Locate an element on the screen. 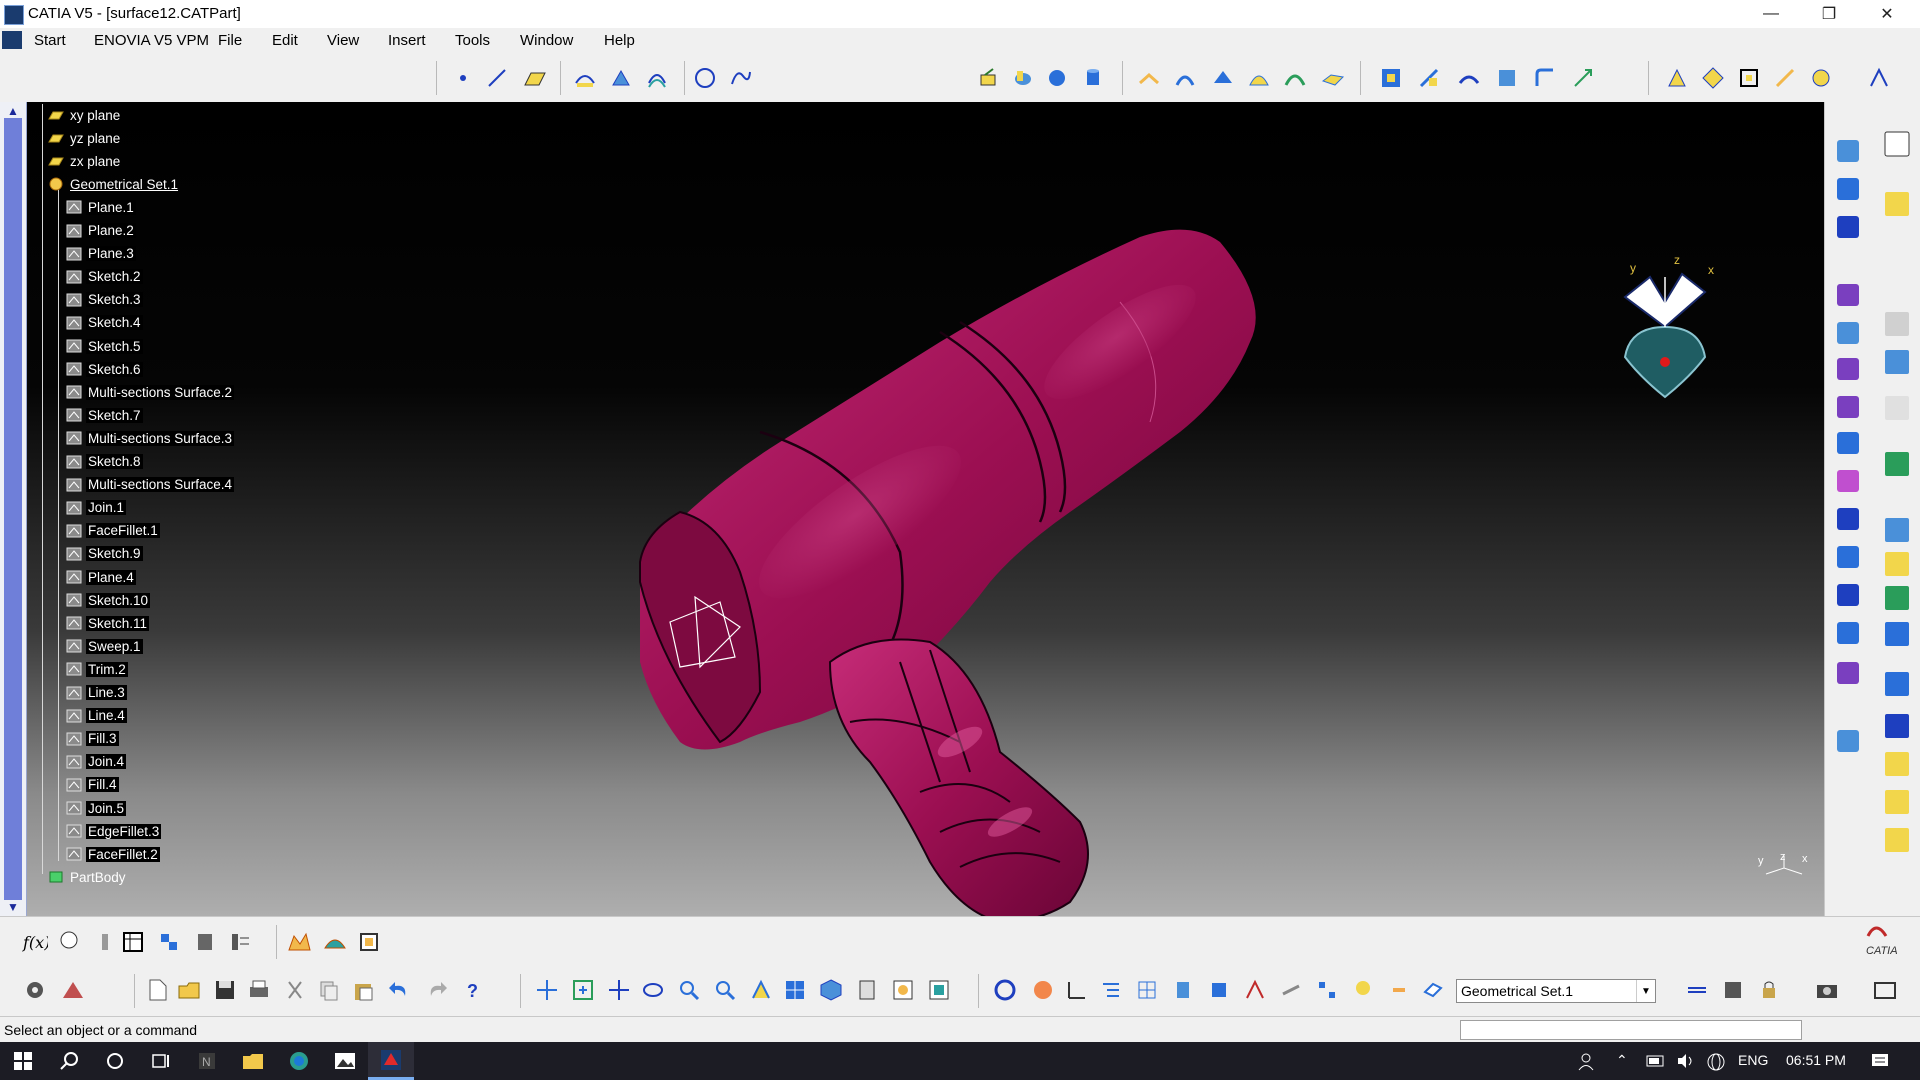 The image size is (1920, 1080). knowledge-icon is located at coordinates (105, 942).